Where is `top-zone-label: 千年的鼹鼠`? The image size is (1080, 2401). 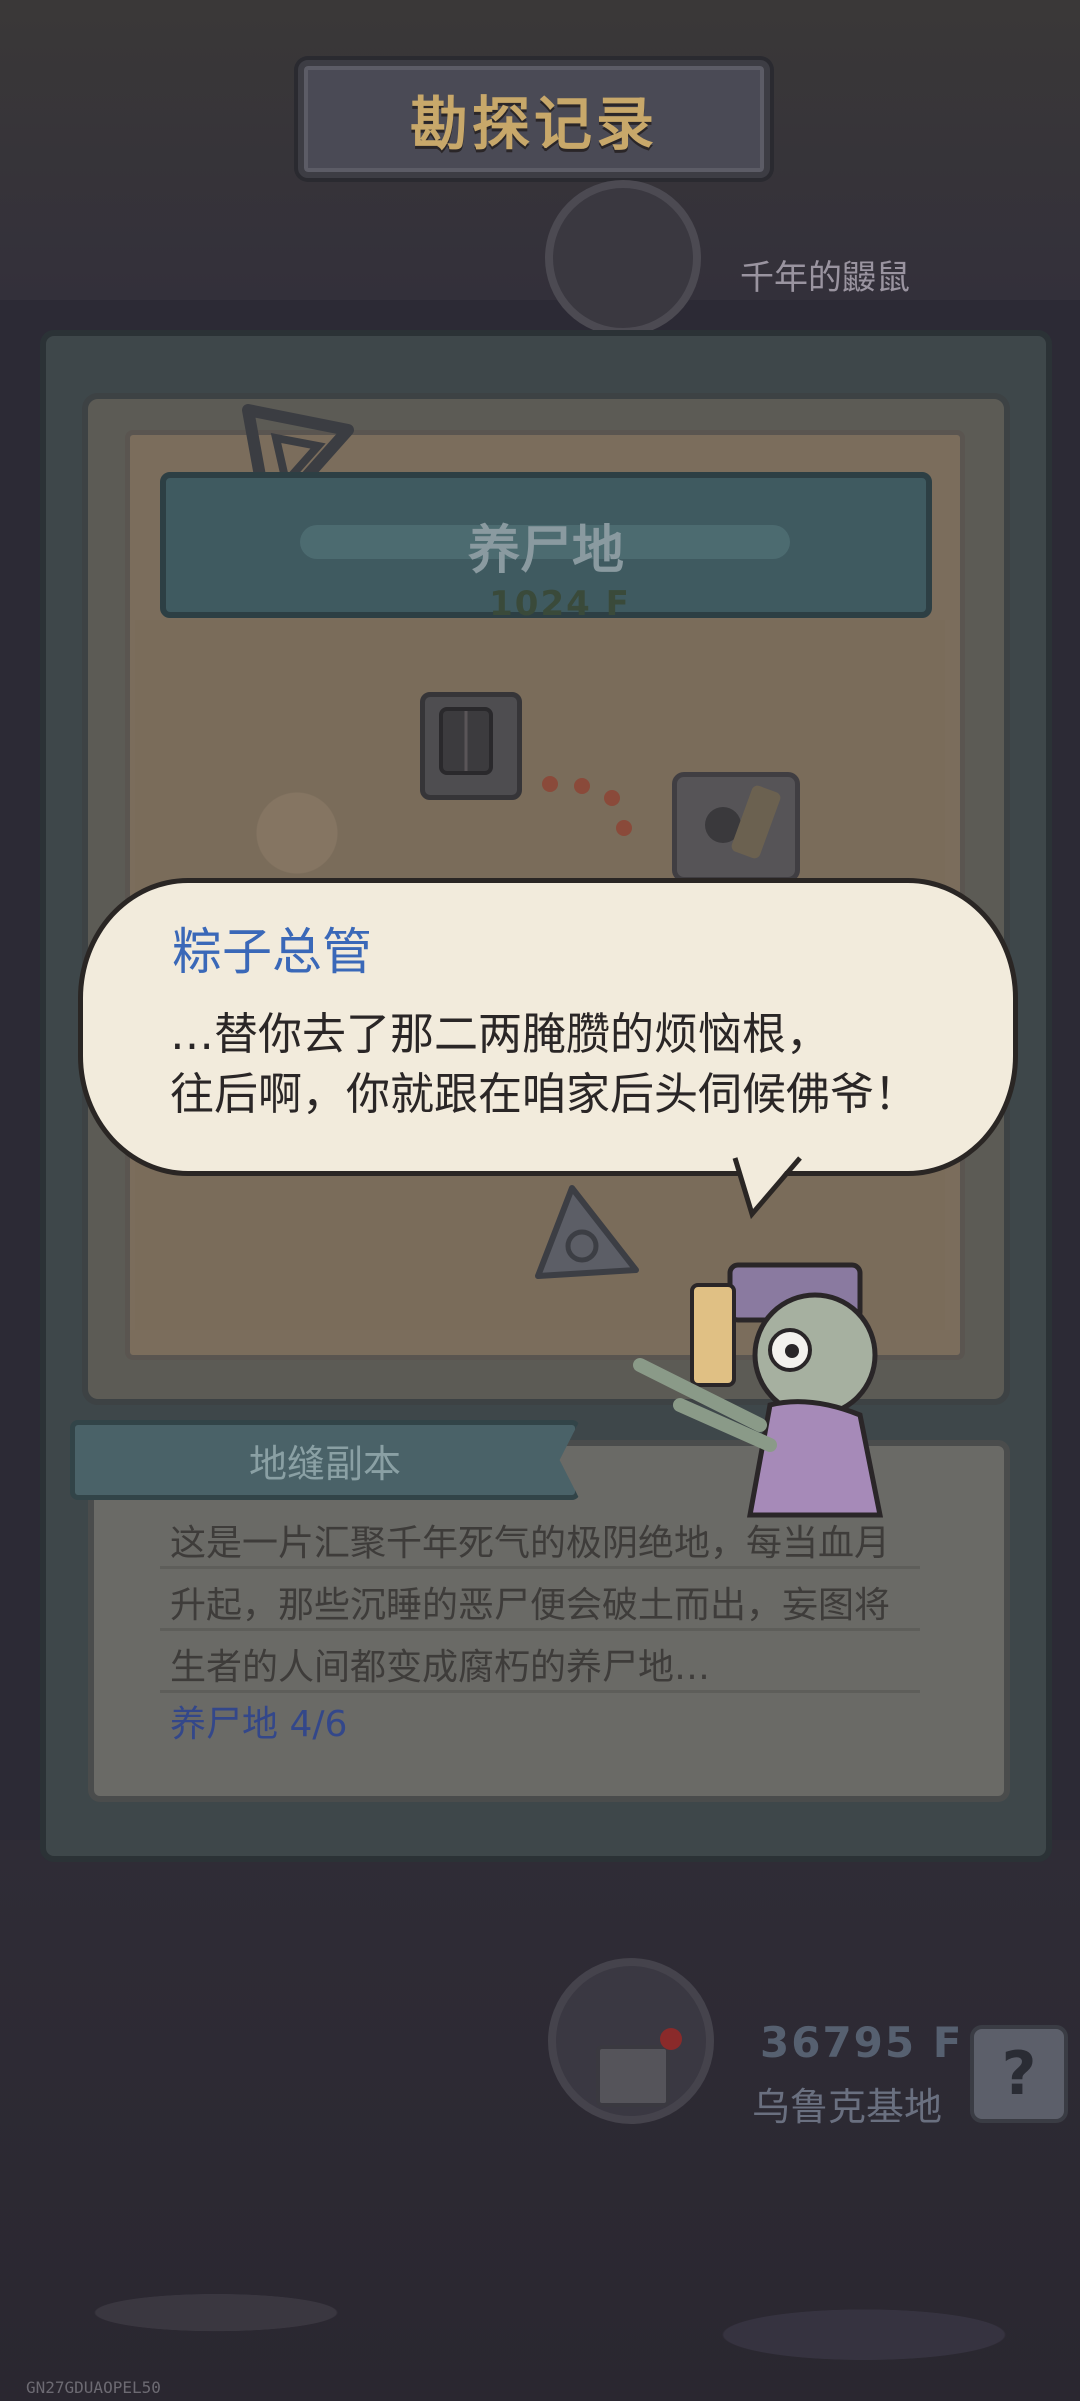 top-zone-label: 千年的鼹鼠 is located at coordinates (825, 278).